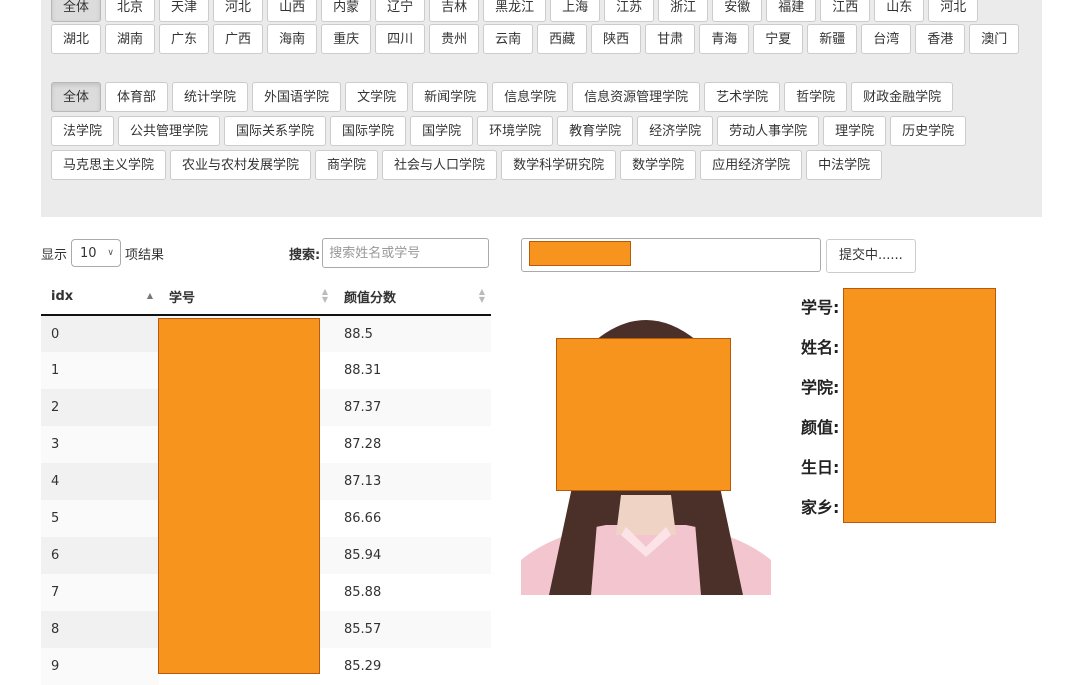 This screenshot has width=1080, height=685. What do you see at coordinates (832, 39) in the screenshot?
I see `province-filter-button: 新疆` at bounding box center [832, 39].